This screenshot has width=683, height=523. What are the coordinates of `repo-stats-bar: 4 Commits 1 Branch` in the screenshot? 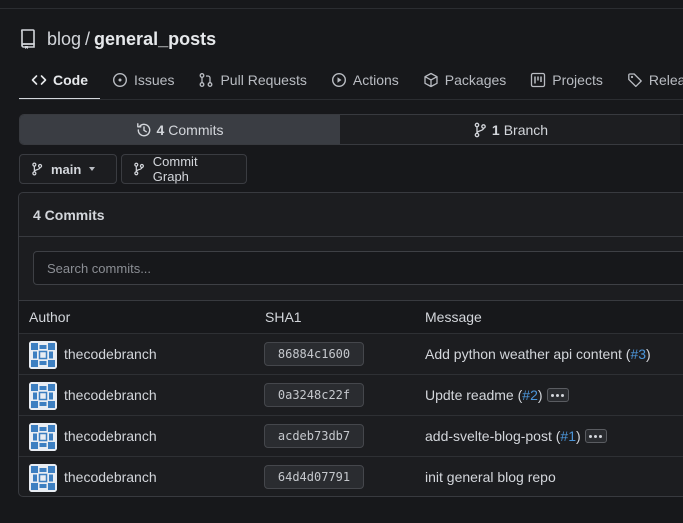 It's located at (351, 129).